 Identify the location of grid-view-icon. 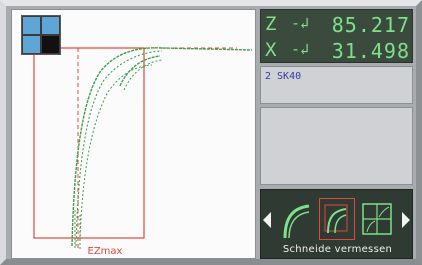
(377, 219).